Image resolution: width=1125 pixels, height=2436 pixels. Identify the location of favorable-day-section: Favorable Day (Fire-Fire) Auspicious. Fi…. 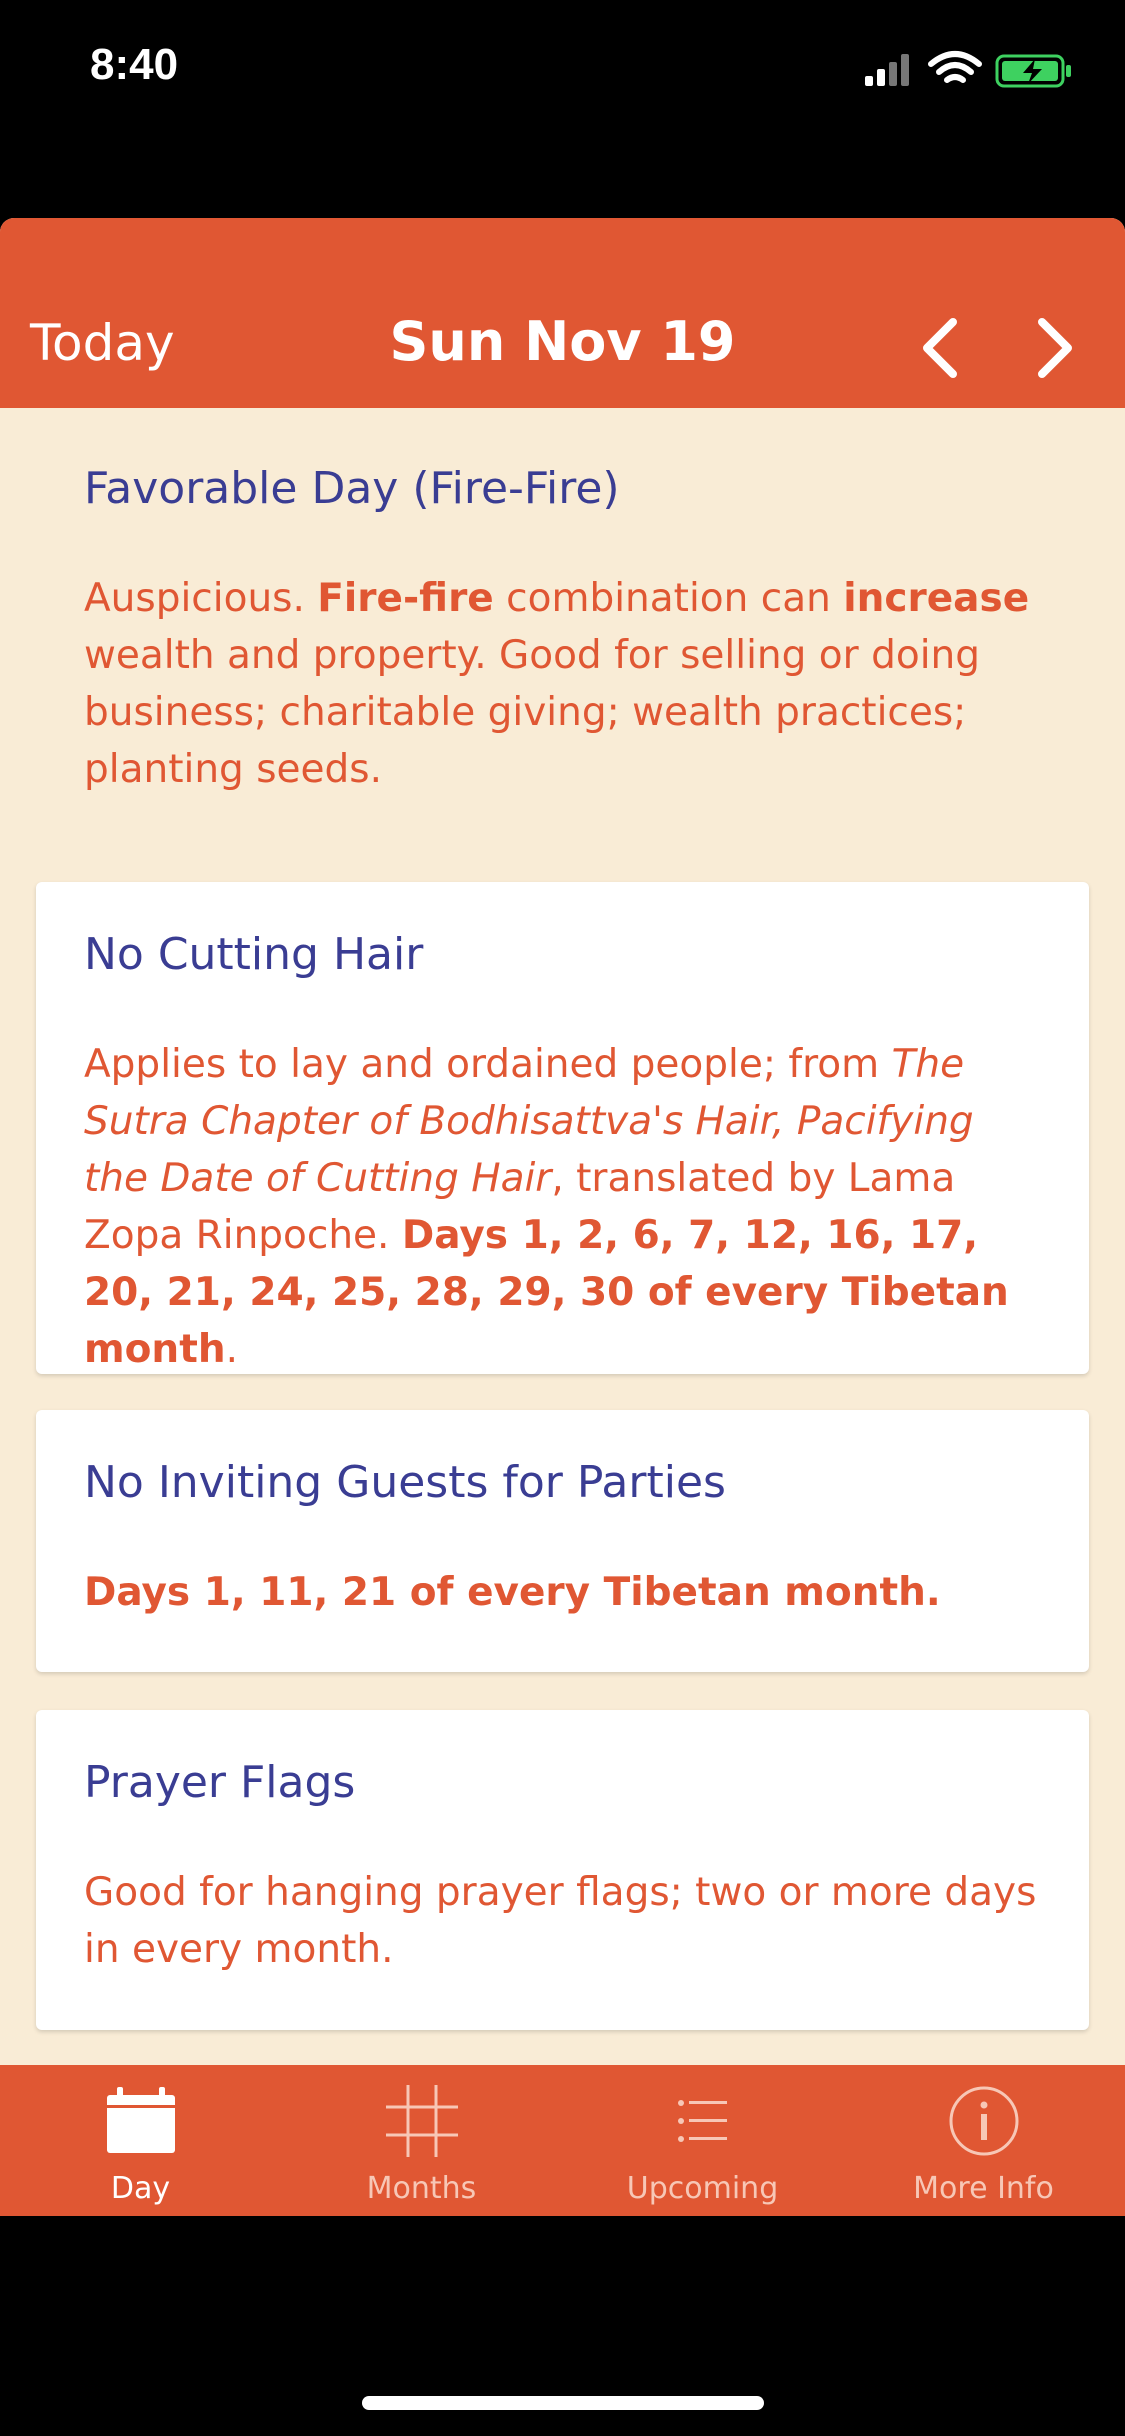
(564, 629).